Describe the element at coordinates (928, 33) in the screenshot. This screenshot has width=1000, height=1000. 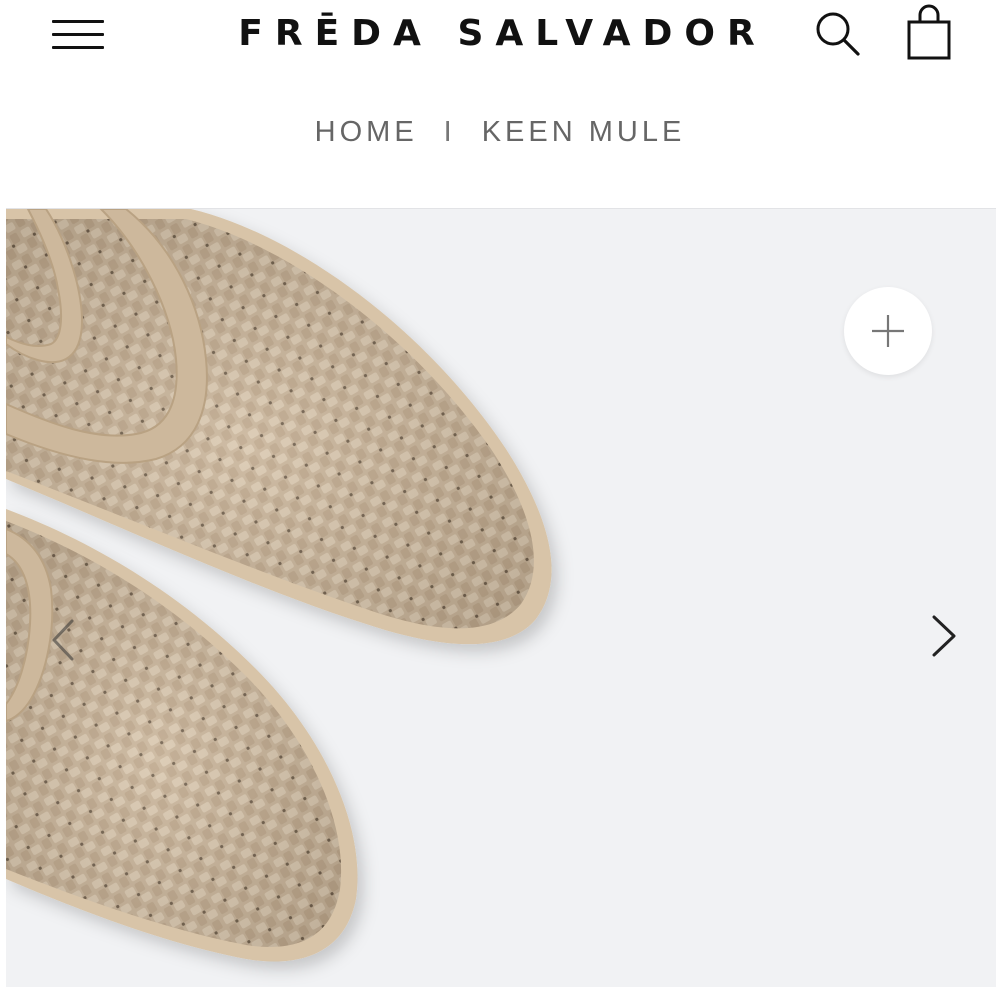
I see `shopping-bag-icon` at that location.